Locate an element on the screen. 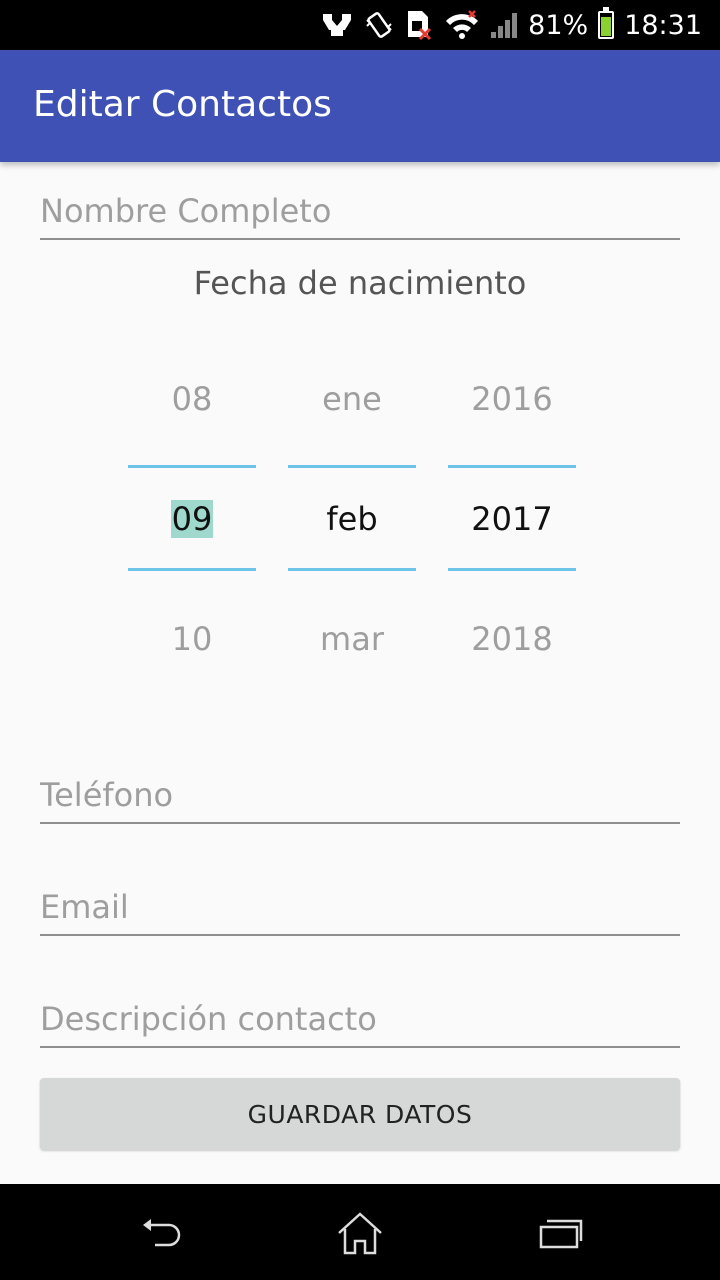 This screenshot has height=1280, width=720. recent-apps-icon is located at coordinates (561, 1234).